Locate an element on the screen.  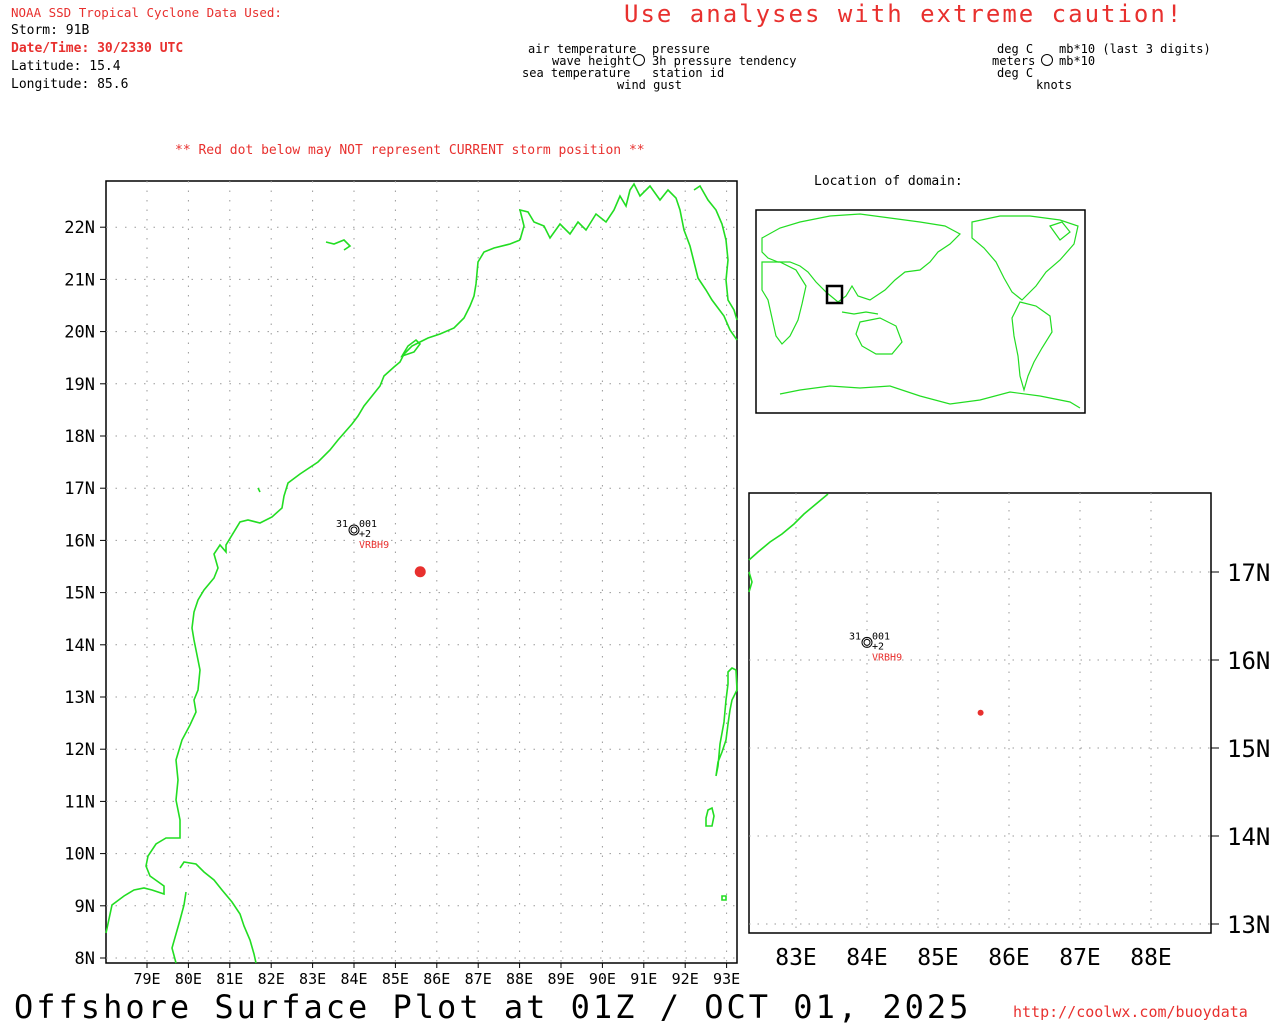
lon-label: 83E is located at coordinates (312, 979).